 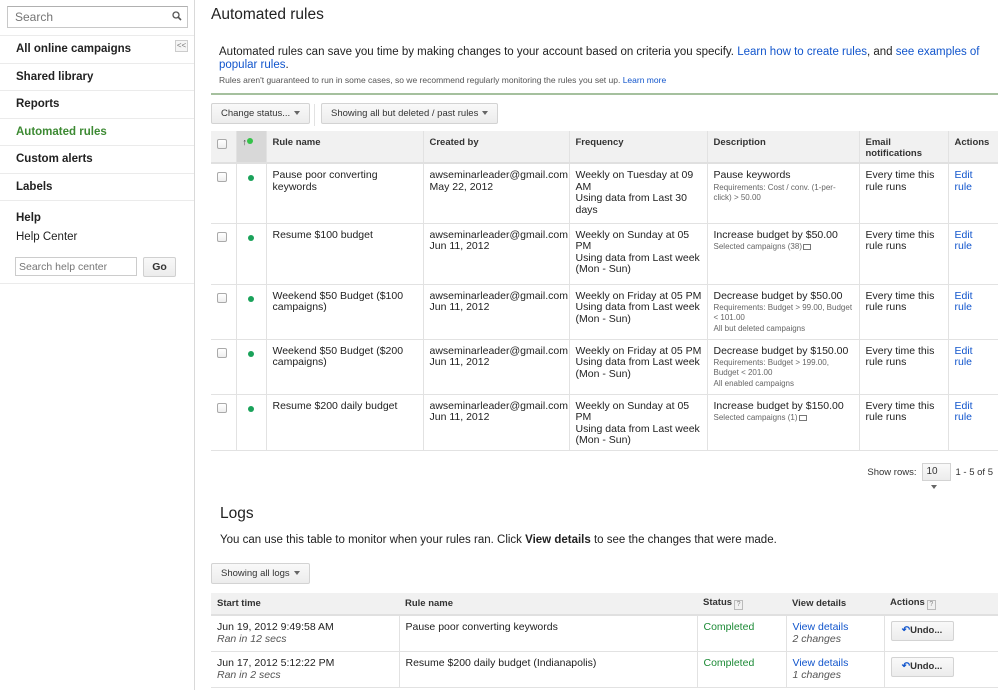 I want to click on go-button: Go, so click(x=159, y=267).